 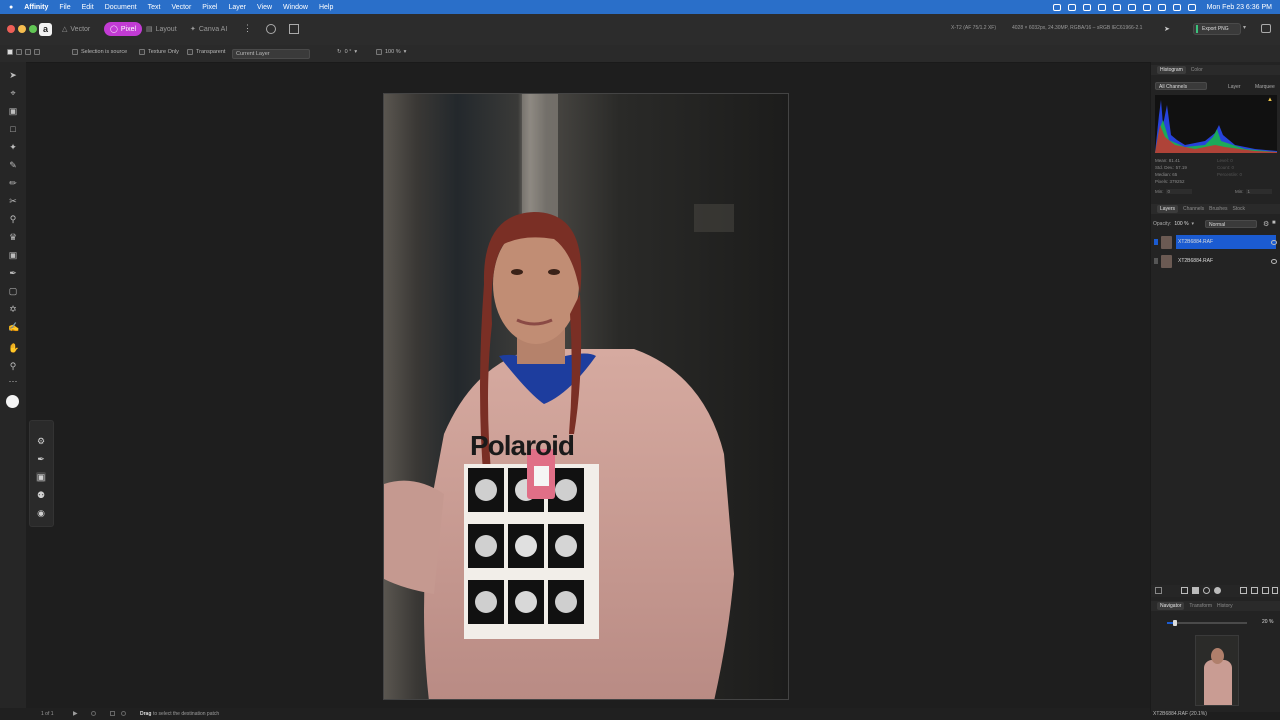 What do you see at coordinates (13, 291) in the screenshot?
I see `rectangle-tool-icon: ▢` at bounding box center [13, 291].